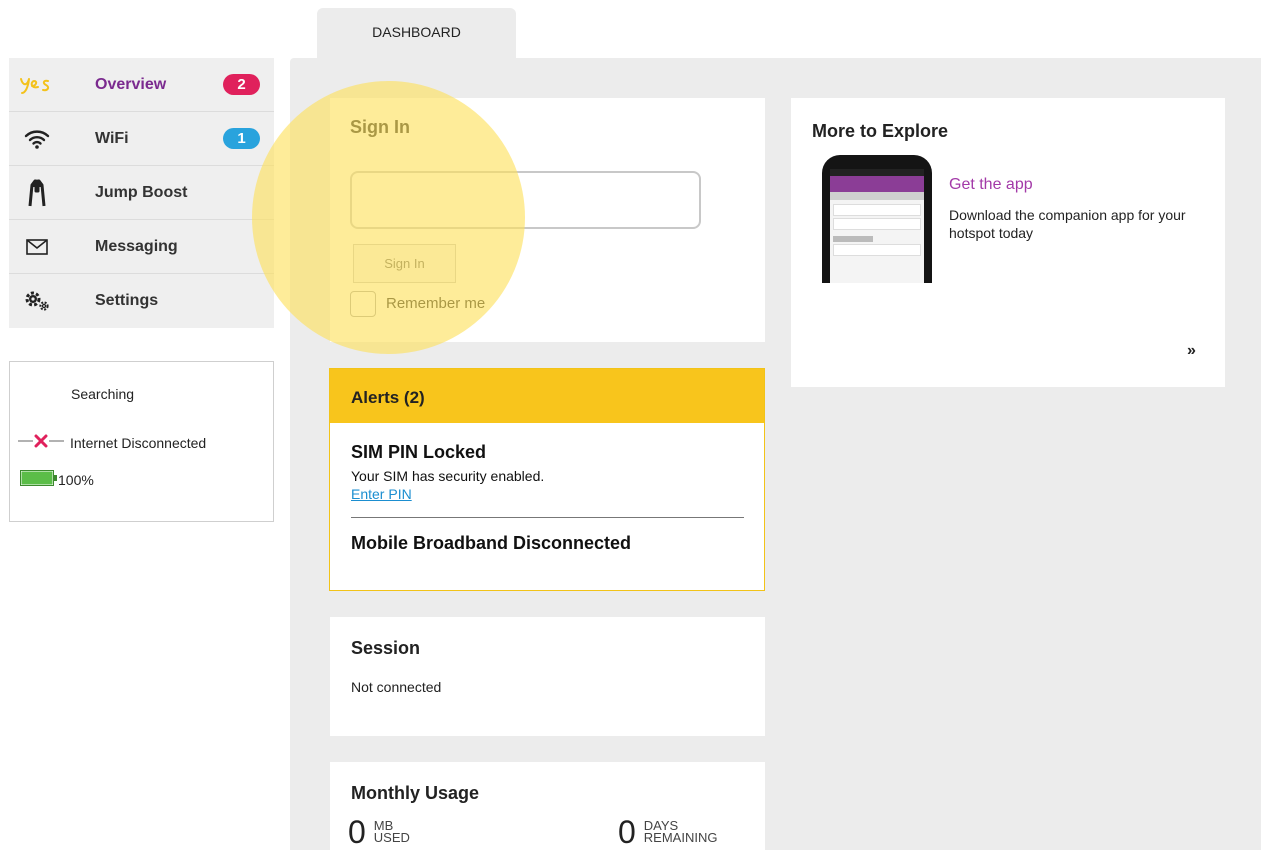  I want to click on sidebar-item-overview: Overview 2, so click(141, 85).